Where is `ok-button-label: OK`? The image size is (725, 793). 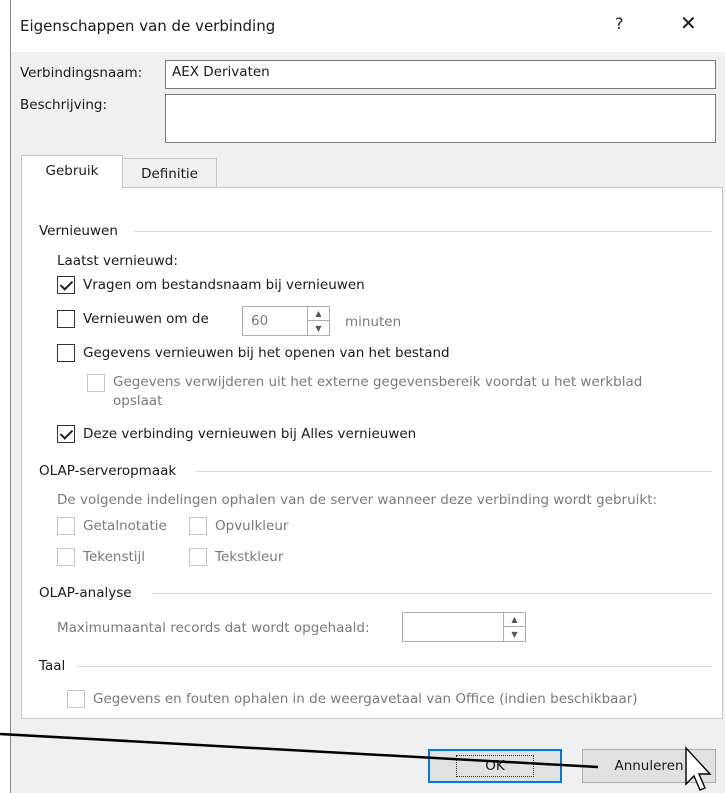 ok-button-label: OK is located at coordinates (495, 766).